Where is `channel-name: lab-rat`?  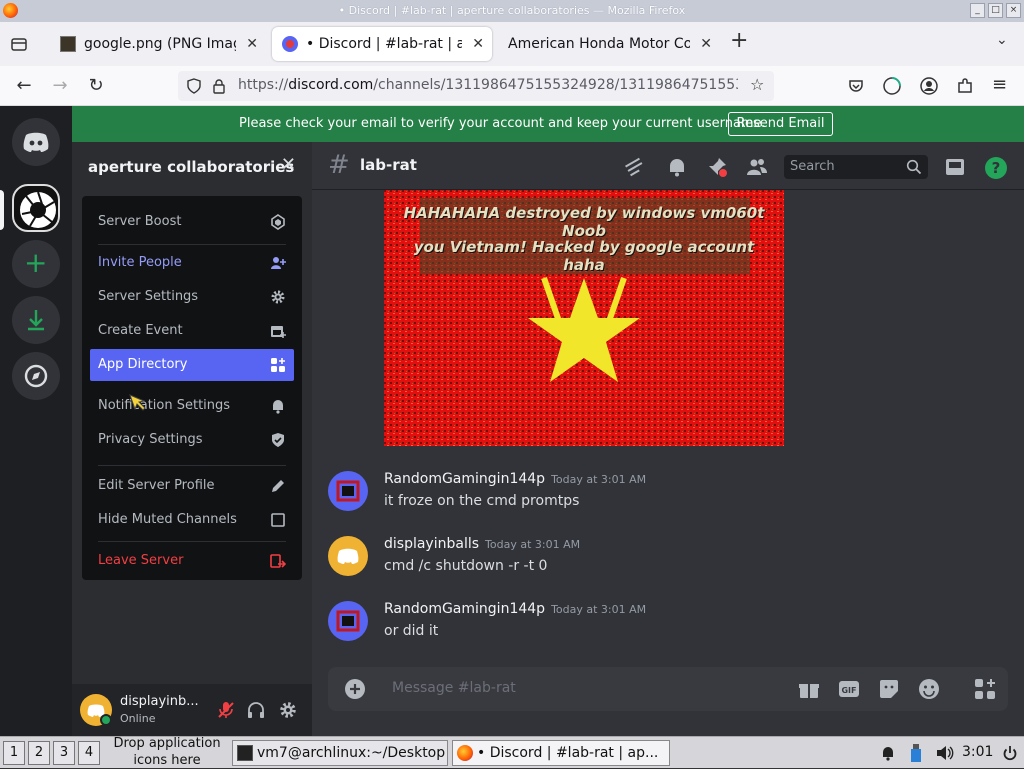
channel-name: lab-rat is located at coordinates (388, 165).